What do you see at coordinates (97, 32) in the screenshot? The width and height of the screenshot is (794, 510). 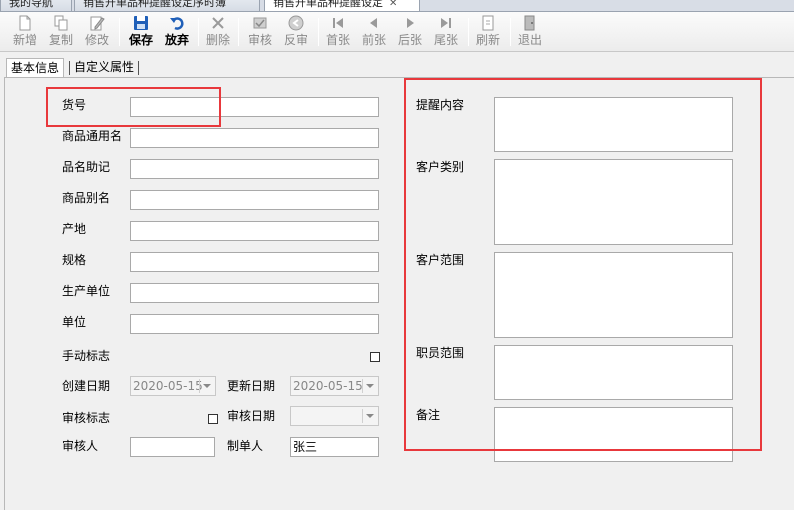 I see `modify-button: 修改` at bounding box center [97, 32].